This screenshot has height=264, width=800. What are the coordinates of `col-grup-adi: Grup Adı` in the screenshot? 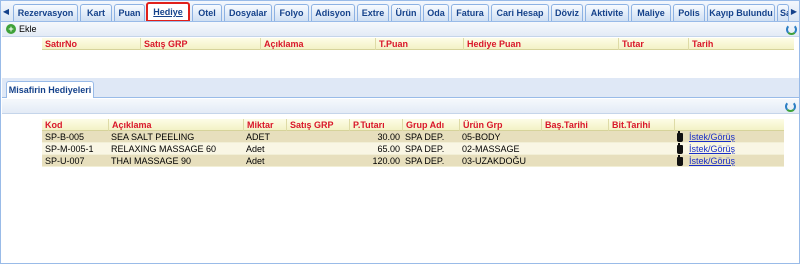 It's located at (430, 125).